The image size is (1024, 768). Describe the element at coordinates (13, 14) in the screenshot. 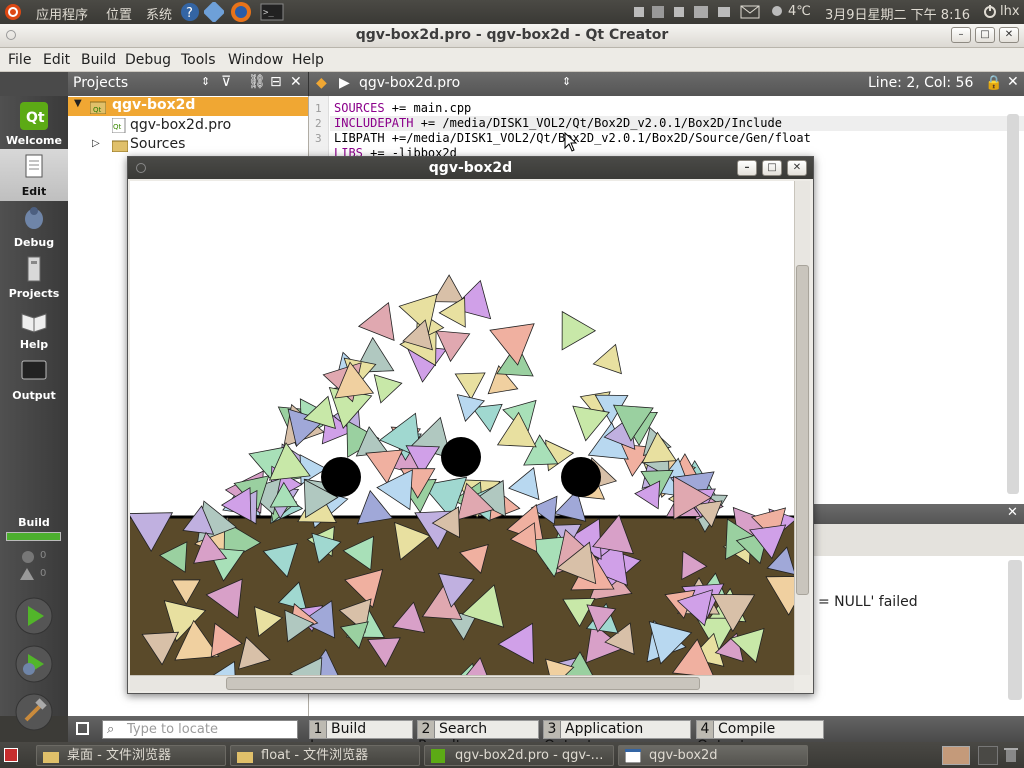

I see `ubuntu-logo-icon` at that location.